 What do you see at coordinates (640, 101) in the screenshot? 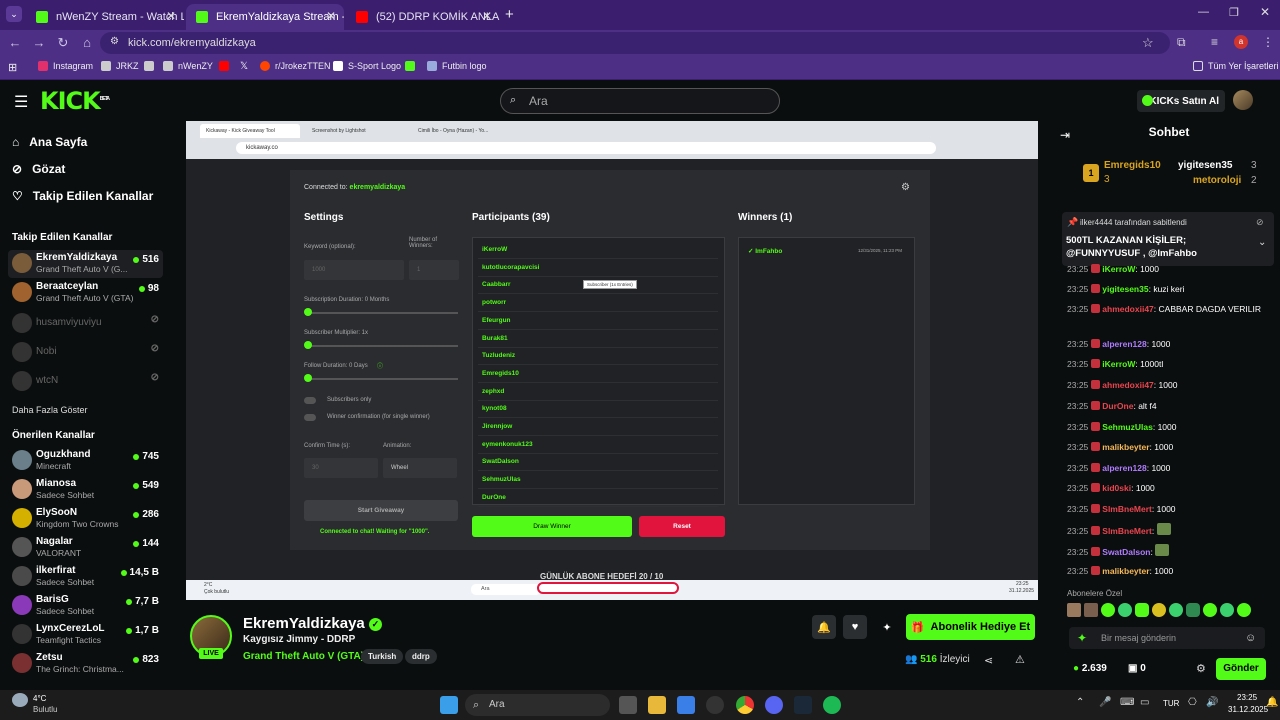
I see `search-input: ⌕ Ara` at bounding box center [640, 101].